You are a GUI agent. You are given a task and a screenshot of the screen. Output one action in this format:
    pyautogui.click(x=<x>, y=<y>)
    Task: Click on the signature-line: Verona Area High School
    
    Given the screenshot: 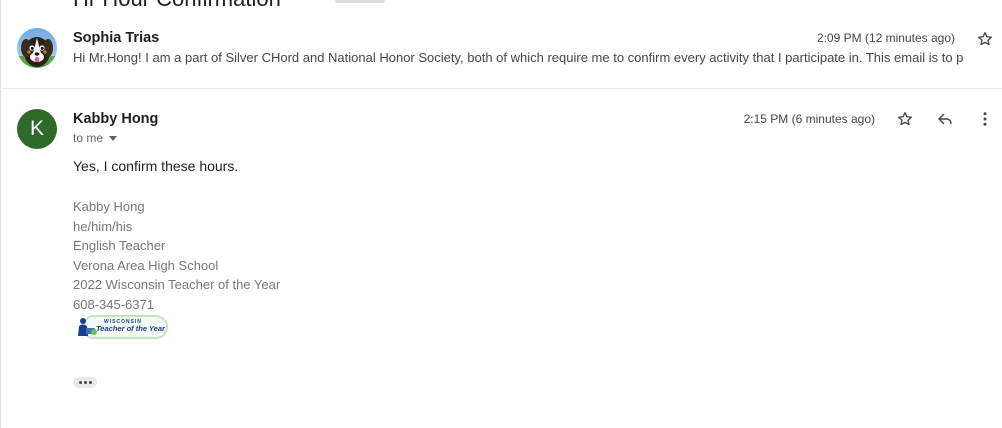 What is the action you would take?
    pyautogui.click(x=146, y=265)
    